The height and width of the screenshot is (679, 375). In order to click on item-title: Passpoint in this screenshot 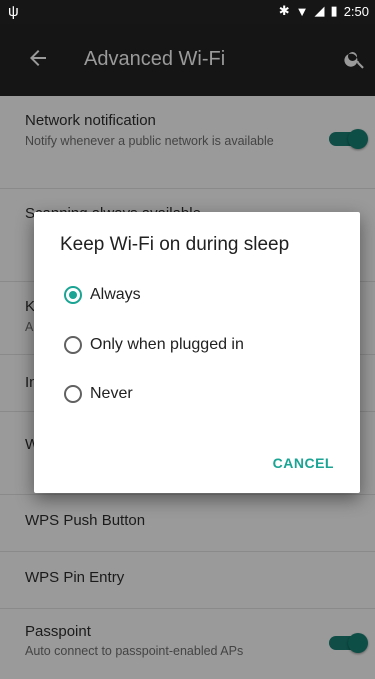, I will do `click(58, 631)`.